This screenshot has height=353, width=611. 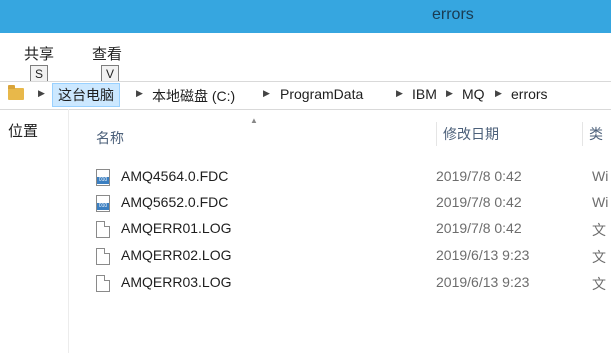 What do you see at coordinates (353, 229) in the screenshot?
I see `file-row: AMQERR01.LOG 2019/7/8 0:42 文` at bounding box center [353, 229].